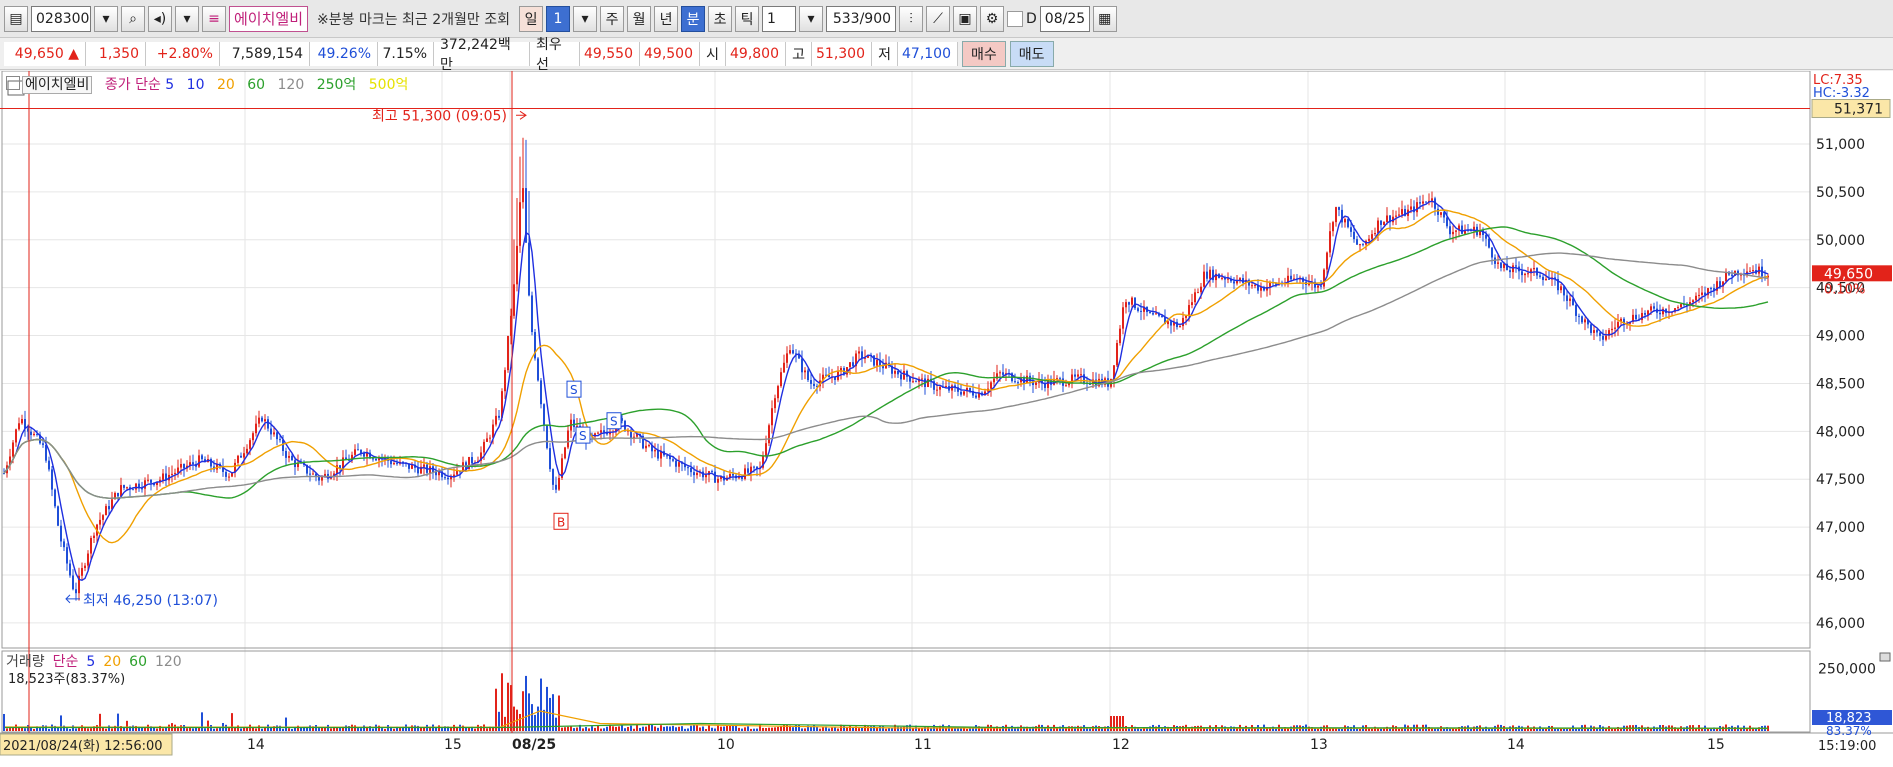  I want to click on high-annotation: 최고 51,300 (09:05), so click(439, 116).